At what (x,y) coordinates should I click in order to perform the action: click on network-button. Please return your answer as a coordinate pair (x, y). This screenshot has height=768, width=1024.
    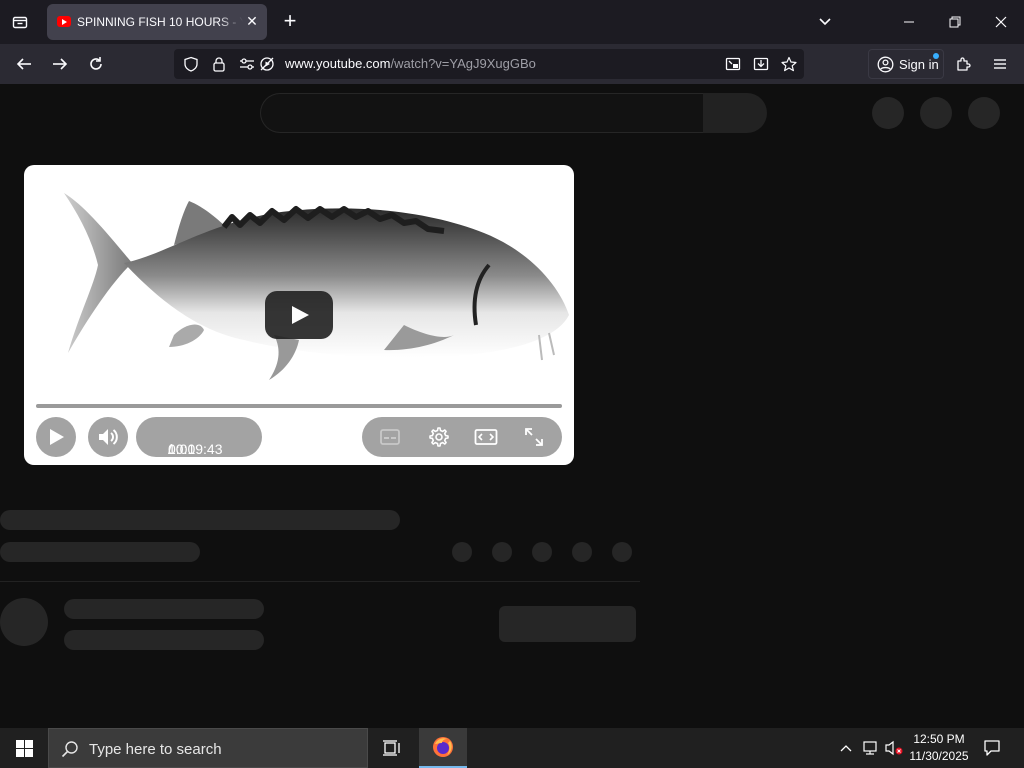
    Looking at the image, I should click on (871, 748).